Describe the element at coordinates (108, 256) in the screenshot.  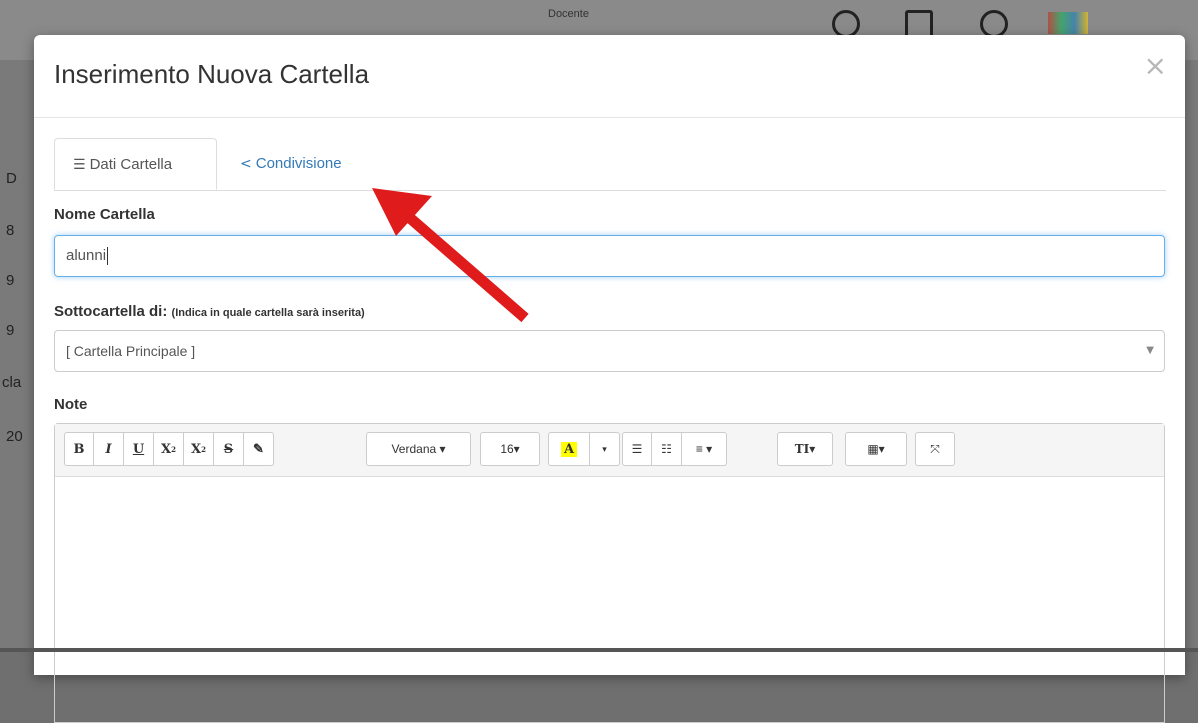
I see `text-caret` at that location.